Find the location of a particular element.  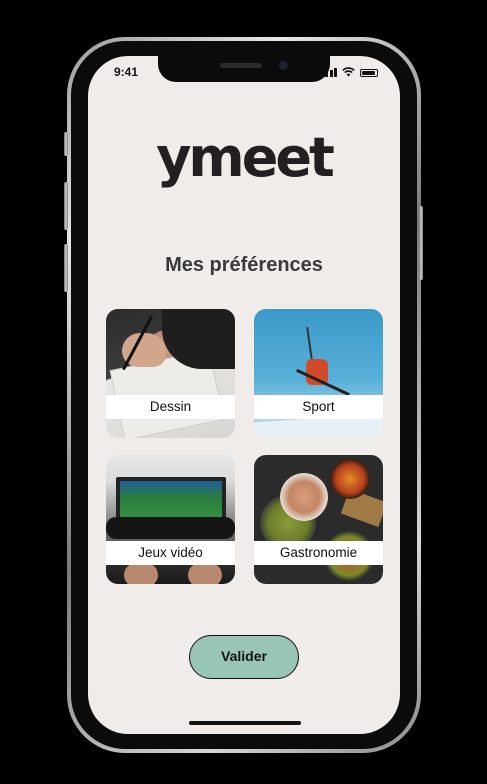

preference-card-gastronomie: Gastronomie is located at coordinates (318, 519).